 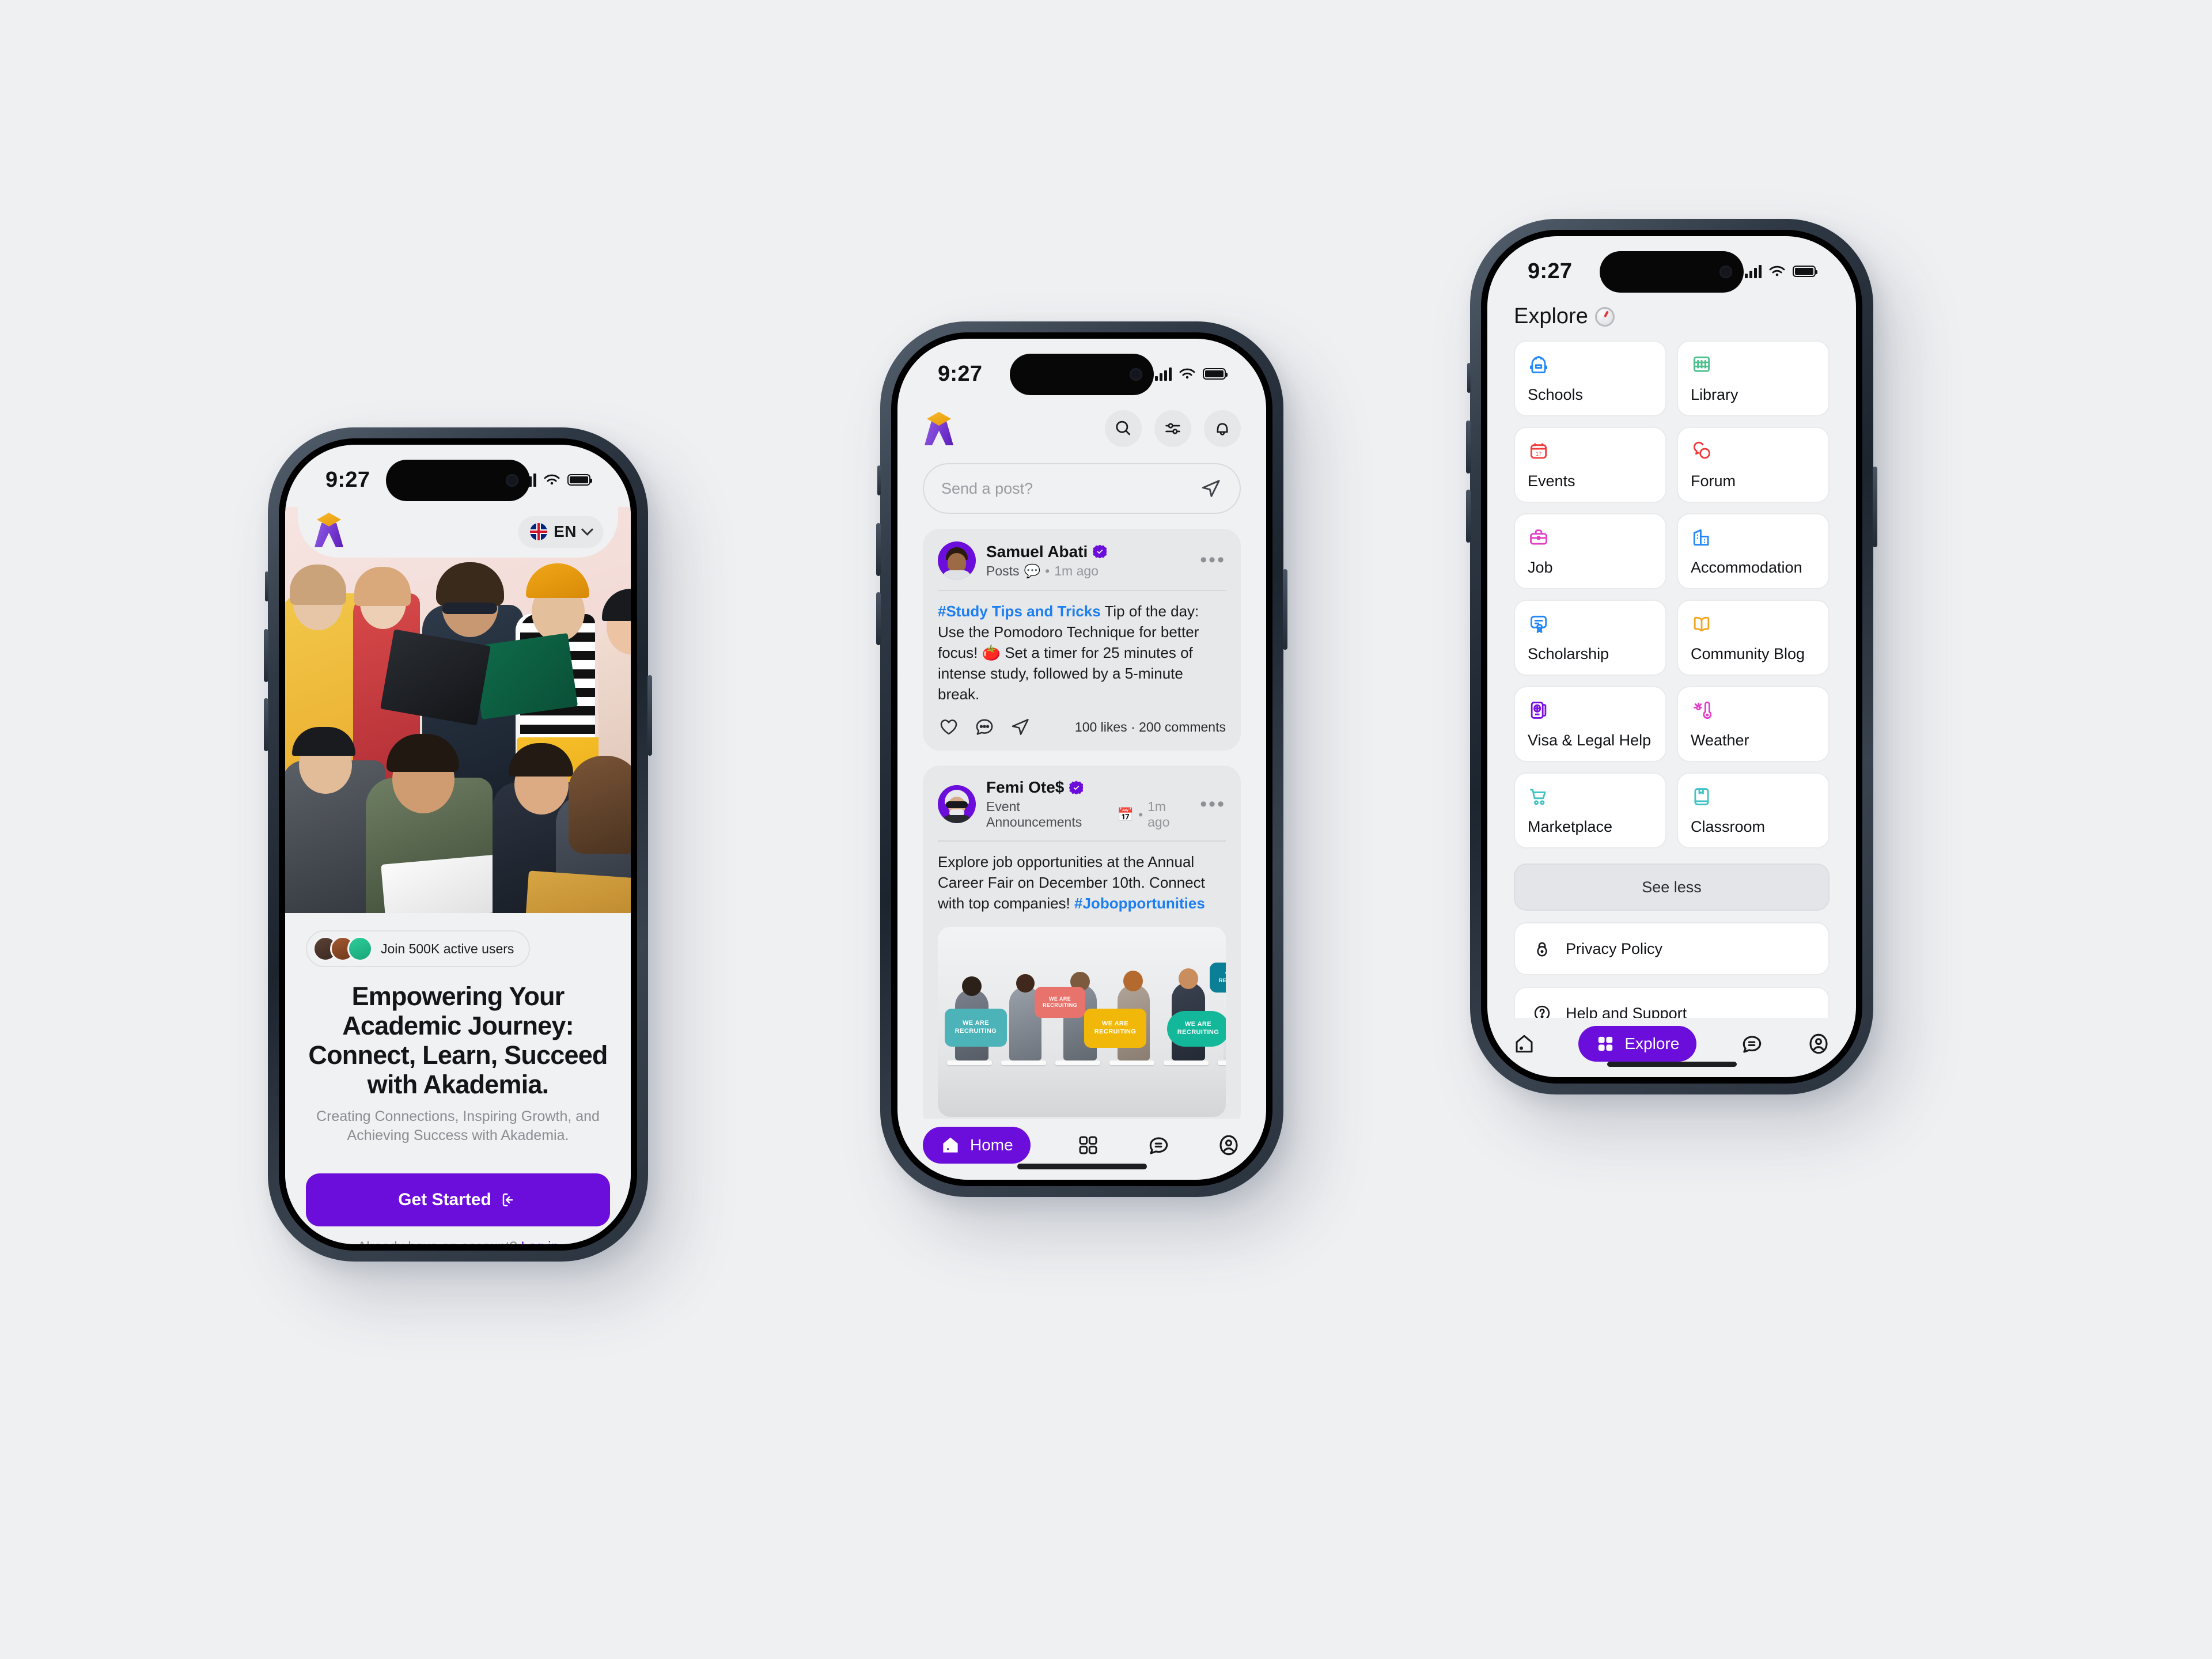 I want to click on explore-item-marketplace: Marketplace, so click(x=1590, y=810).